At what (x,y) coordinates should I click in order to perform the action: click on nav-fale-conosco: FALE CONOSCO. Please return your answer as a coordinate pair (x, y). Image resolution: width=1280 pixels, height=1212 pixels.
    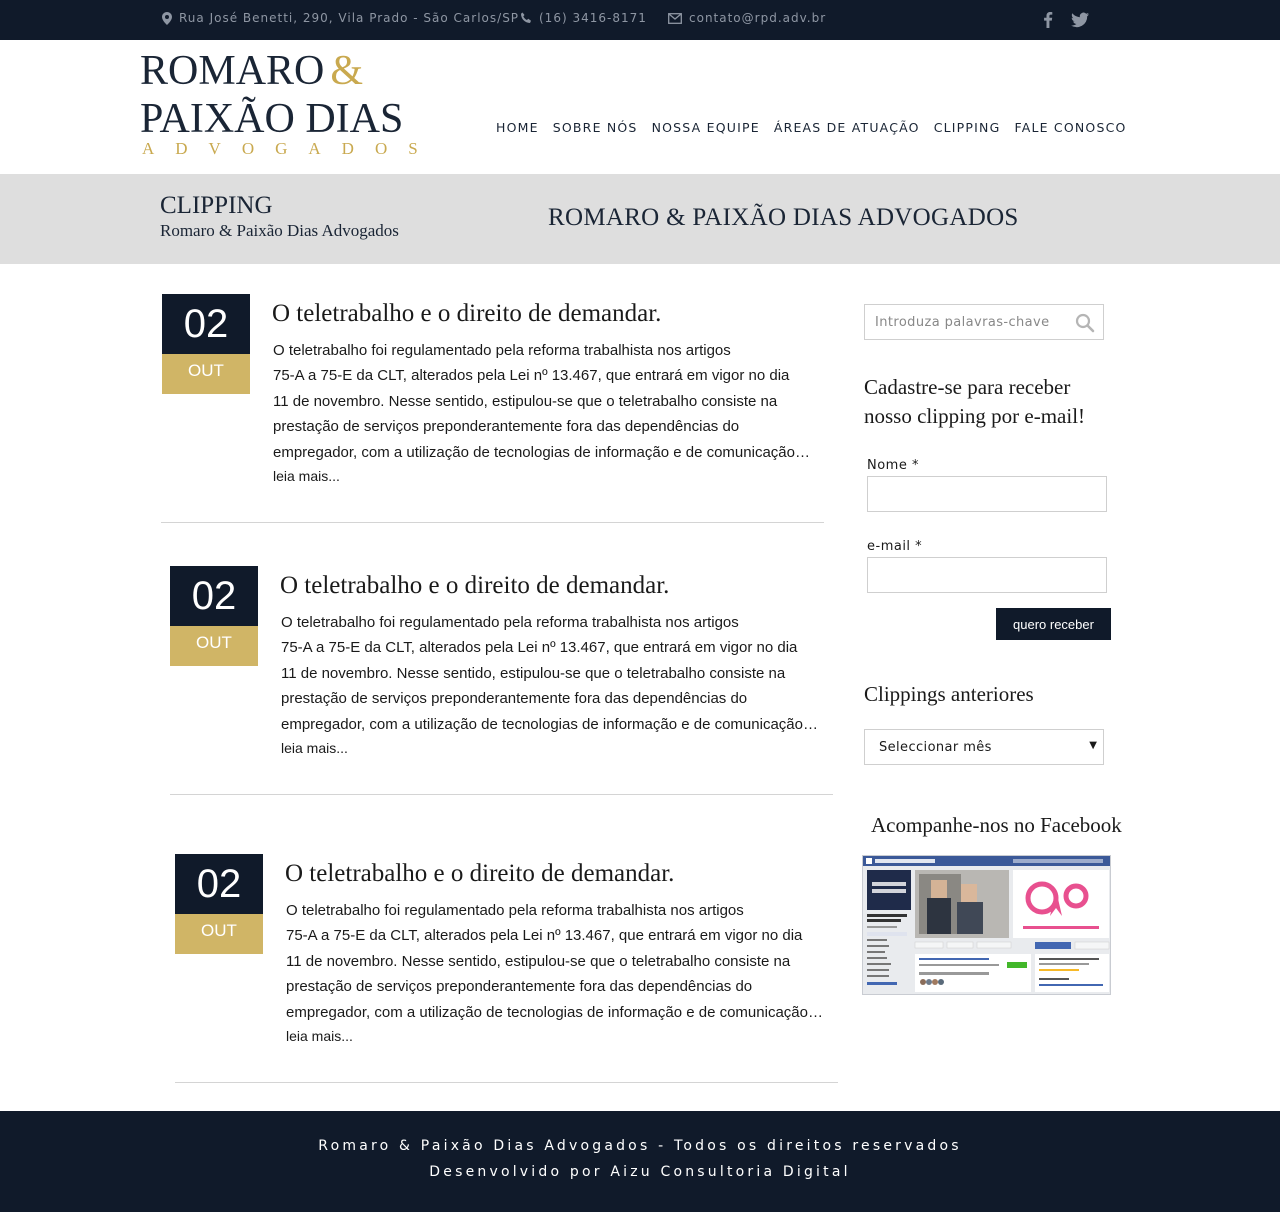
    Looking at the image, I should click on (1070, 127).